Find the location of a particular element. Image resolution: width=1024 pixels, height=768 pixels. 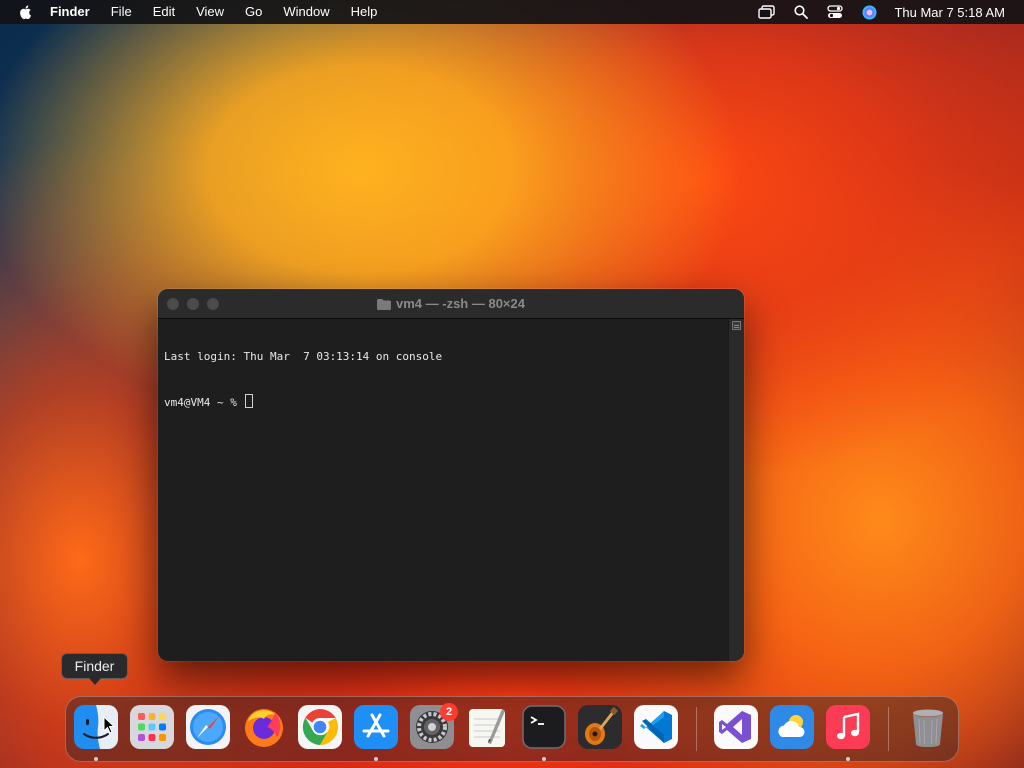

chrome-icon is located at coordinates (320, 727).